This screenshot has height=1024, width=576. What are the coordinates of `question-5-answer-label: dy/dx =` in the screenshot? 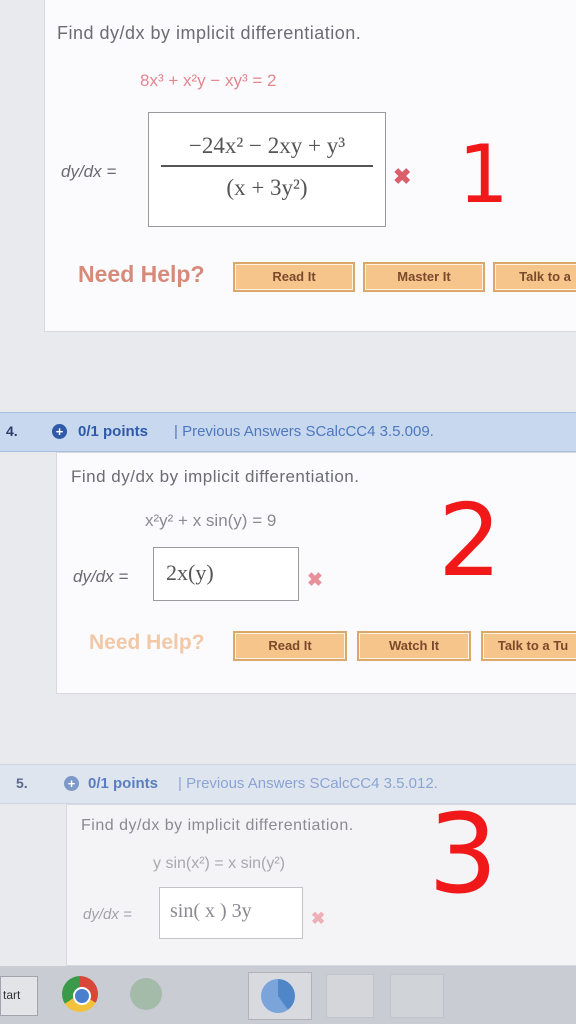 It's located at (107, 914).